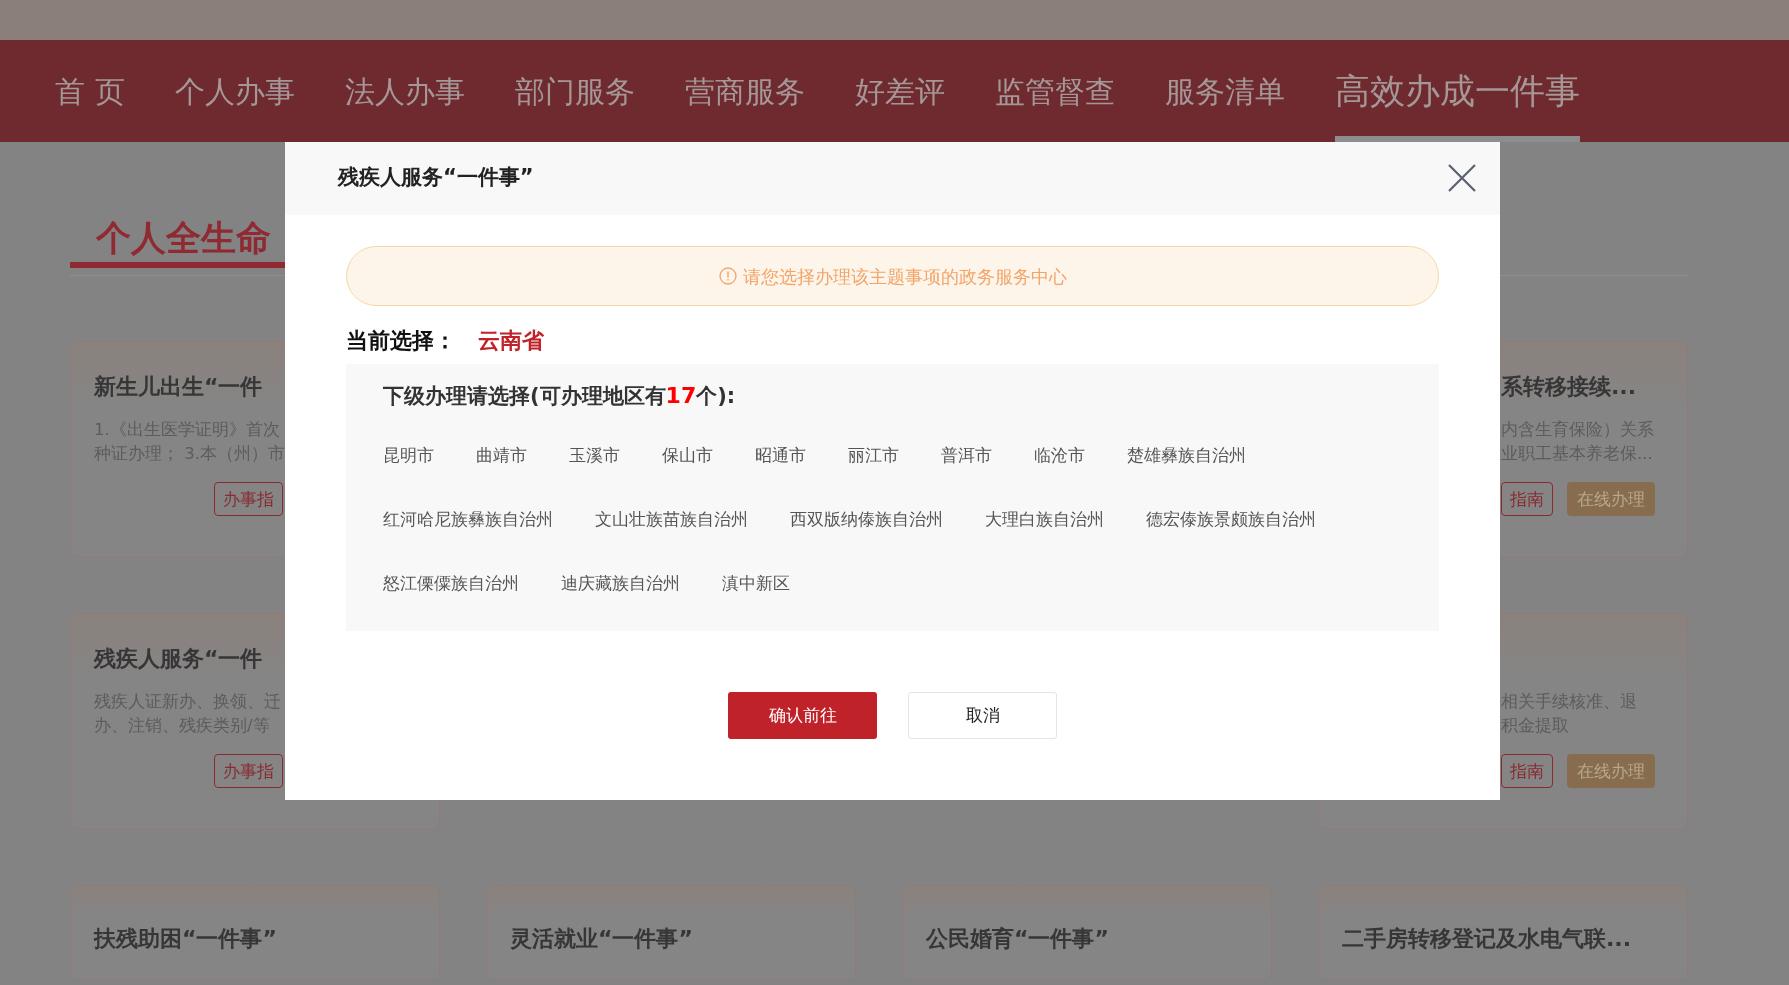  Describe the element at coordinates (899, 91) in the screenshot. I see `nav-tab: 好差评` at that location.